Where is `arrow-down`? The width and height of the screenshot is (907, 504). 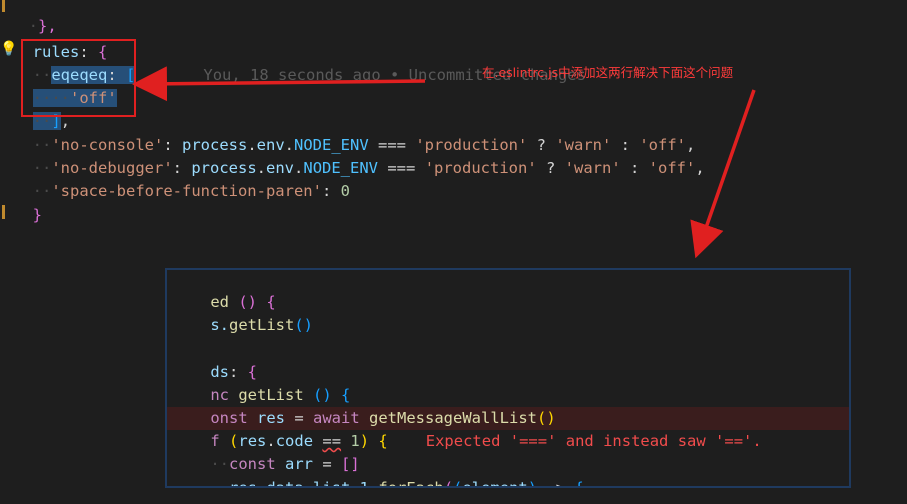 arrow-down is located at coordinates (723, 174).